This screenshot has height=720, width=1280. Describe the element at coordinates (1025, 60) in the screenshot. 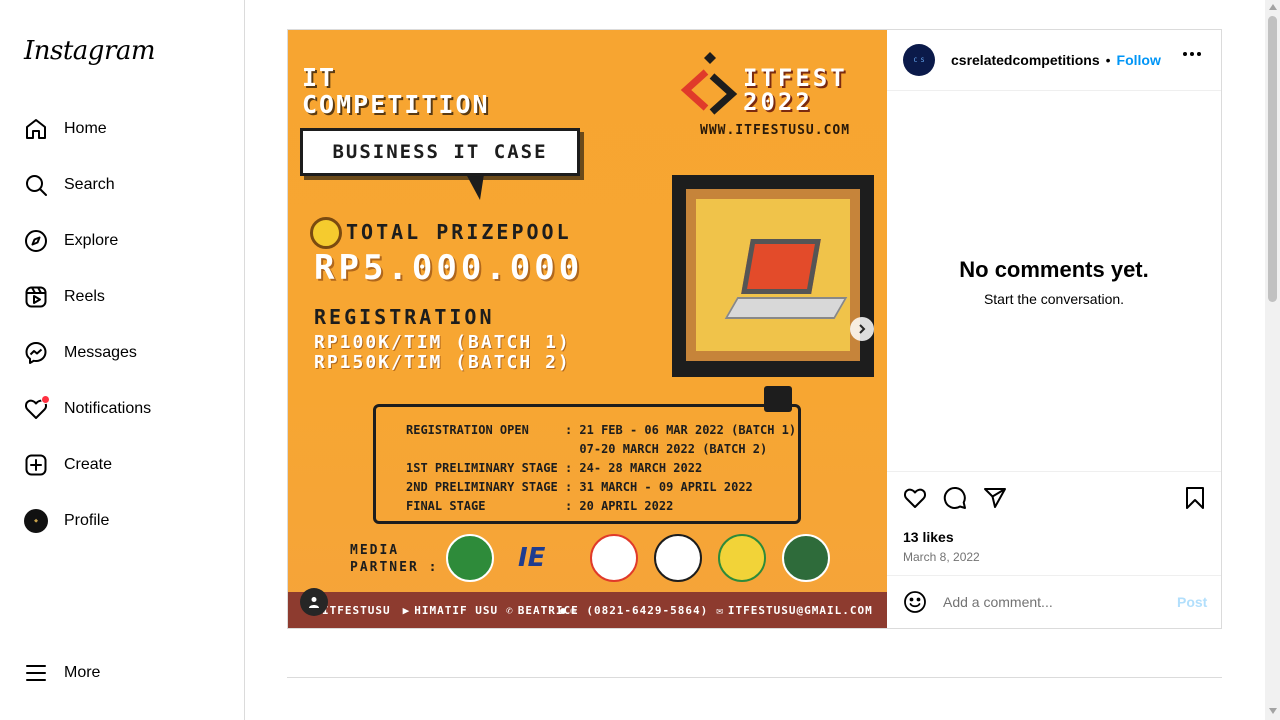

I see `author-username: csrelatedcompetitions` at that location.